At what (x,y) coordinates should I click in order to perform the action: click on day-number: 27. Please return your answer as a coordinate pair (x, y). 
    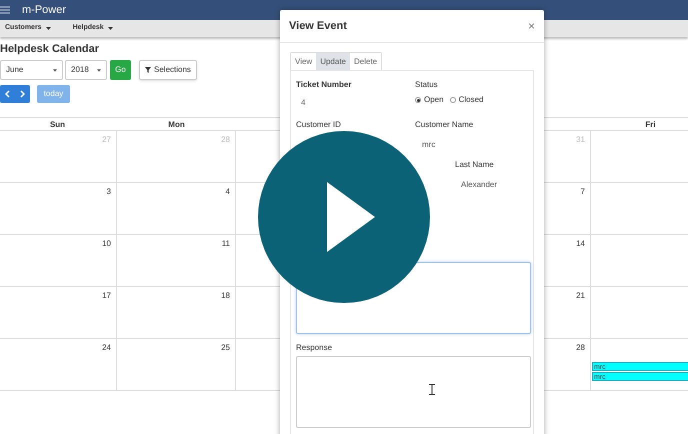
    Looking at the image, I should click on (106, 140).